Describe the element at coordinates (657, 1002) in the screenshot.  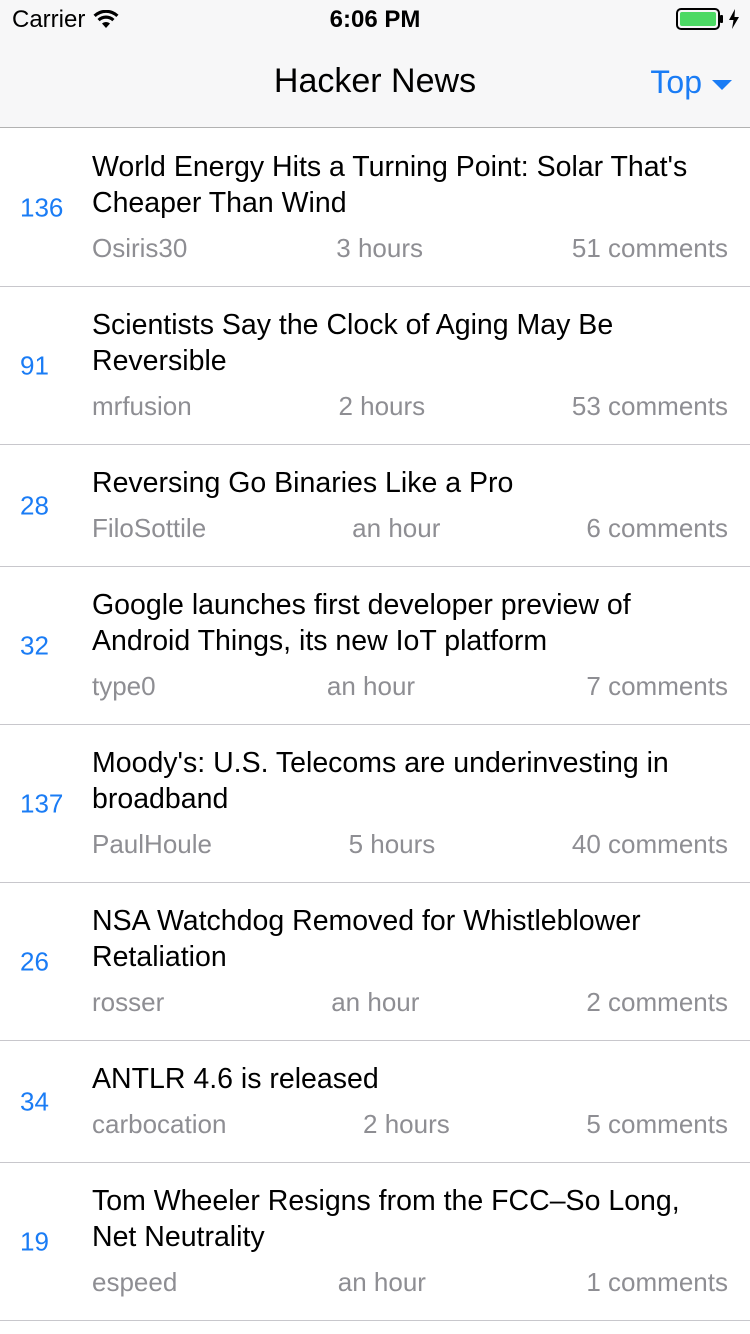
I see `story-comments: 2 comments` at that location.